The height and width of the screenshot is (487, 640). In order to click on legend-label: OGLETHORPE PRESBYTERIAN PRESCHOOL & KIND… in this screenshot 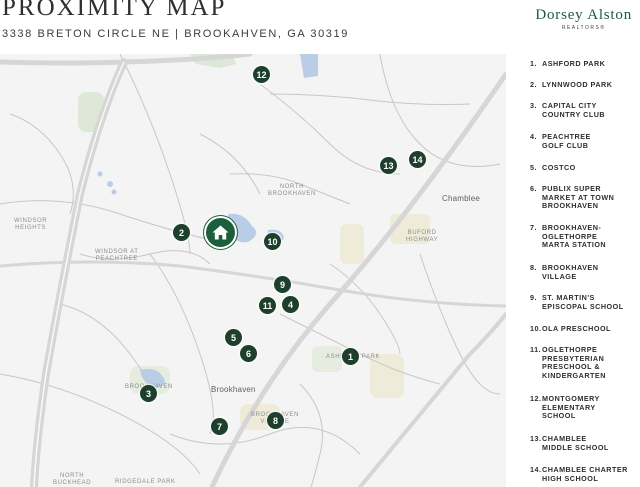, I will do `click(574, 362)`.